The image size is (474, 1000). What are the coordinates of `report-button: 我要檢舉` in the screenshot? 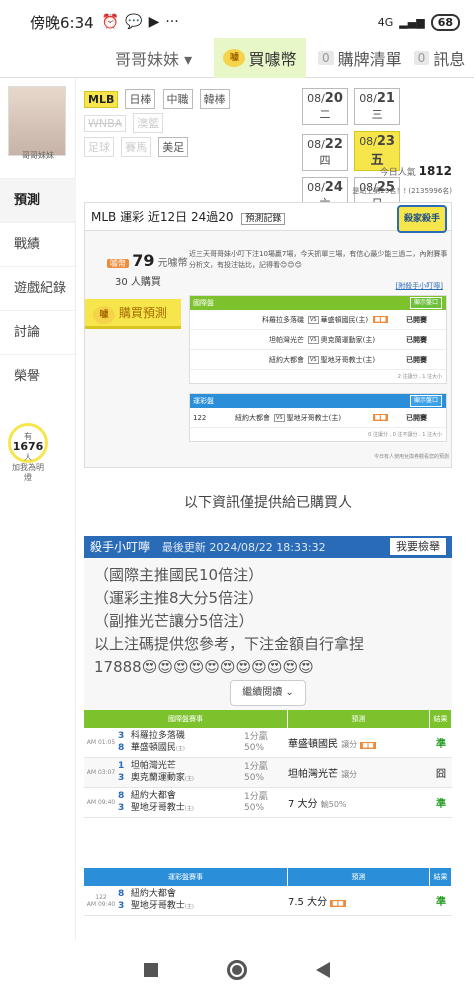 It's located at (418, 546).